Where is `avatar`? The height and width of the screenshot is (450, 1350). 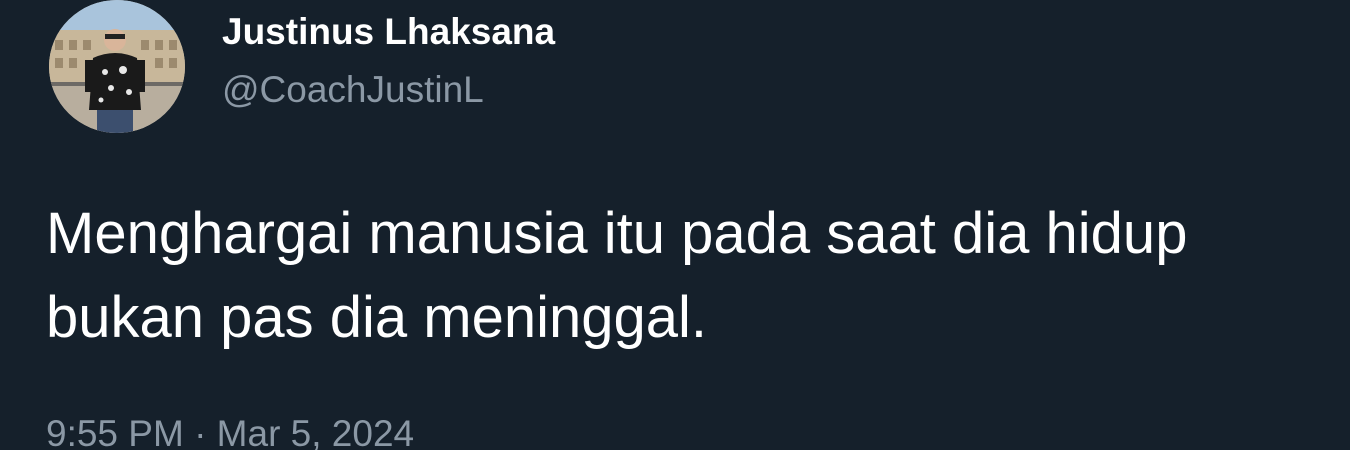 avatar is located at coordinates (117, 66).